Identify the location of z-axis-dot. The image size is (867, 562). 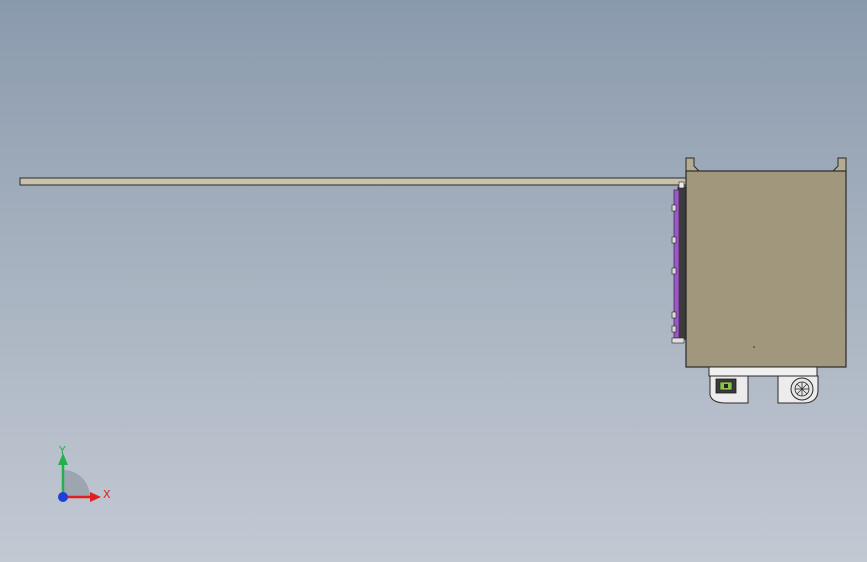
(63, 497).